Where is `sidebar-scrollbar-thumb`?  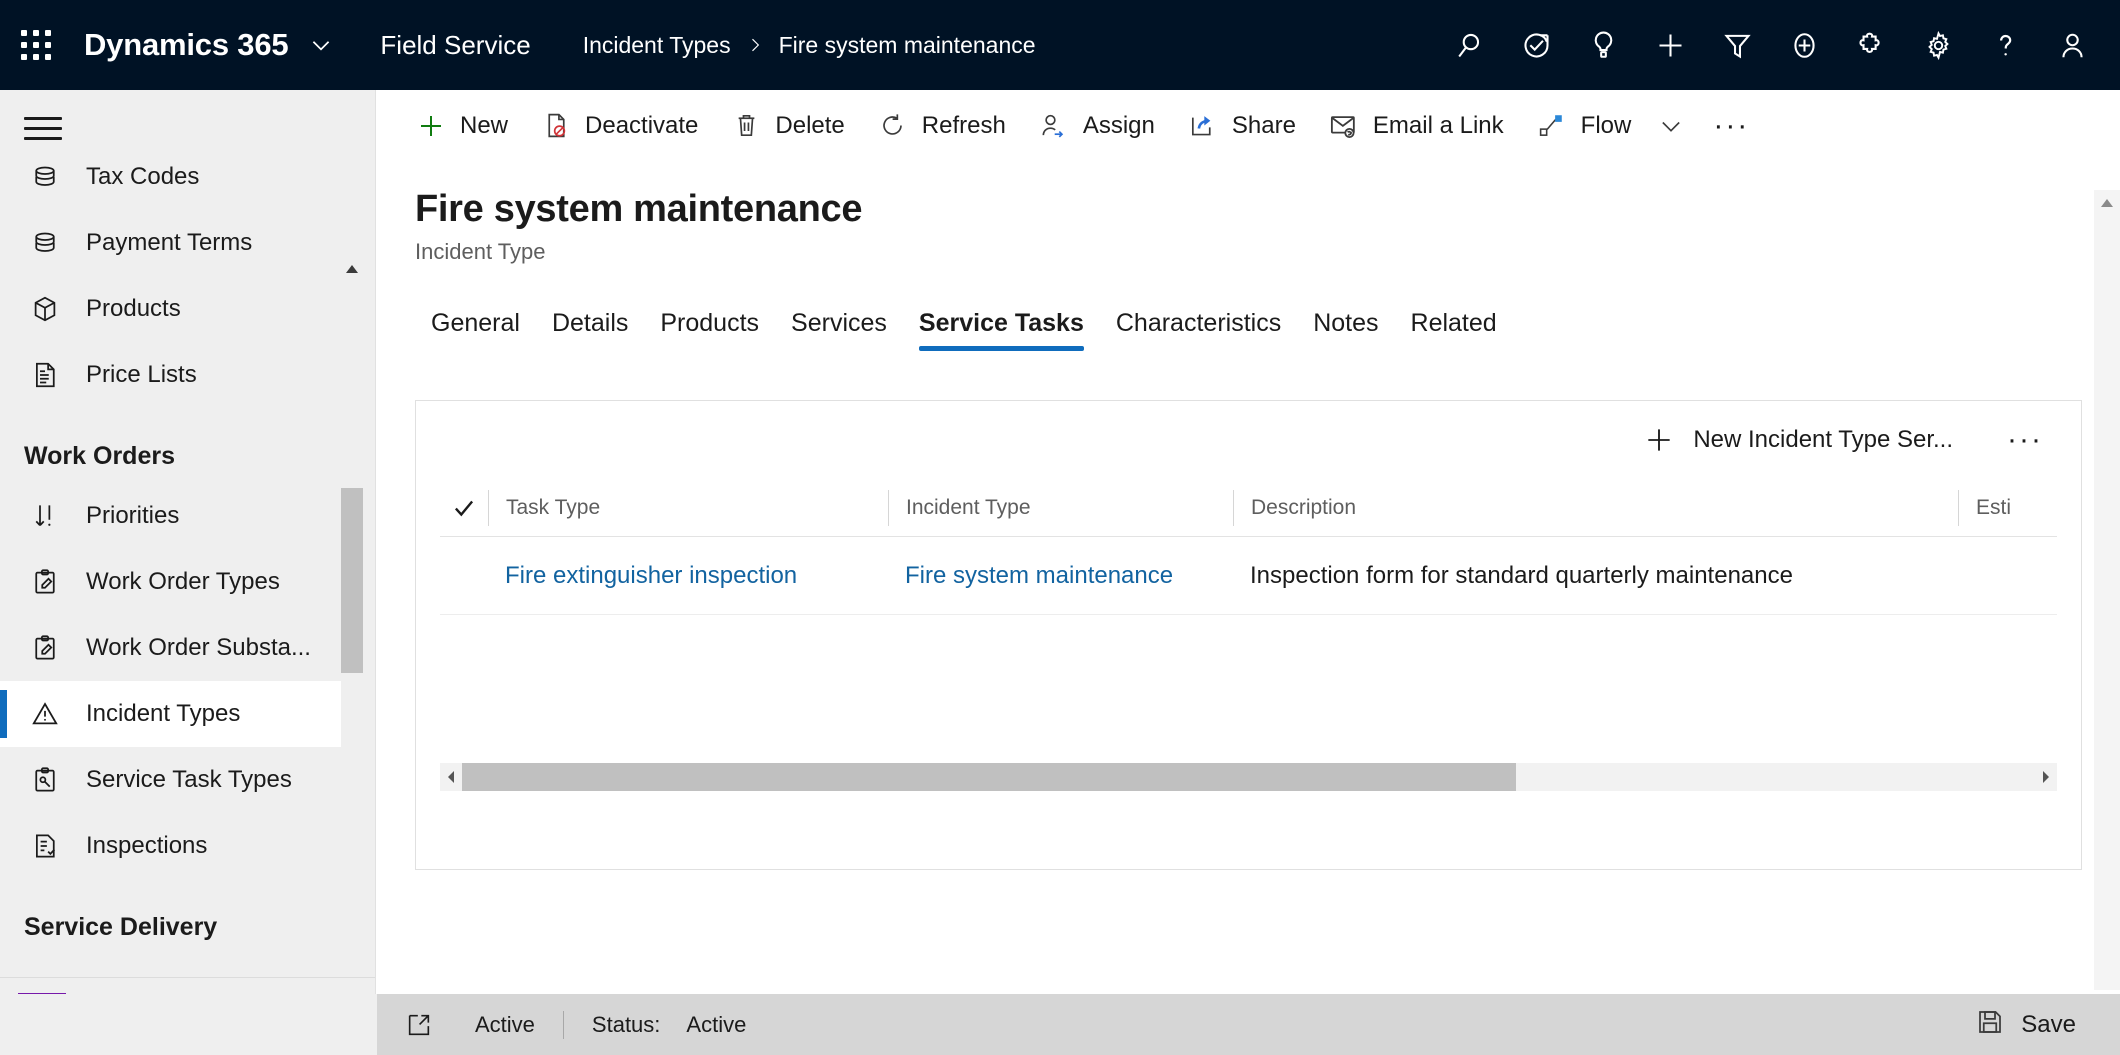
sidebar-scrollbar-thumb is located at coordinates (352, 580).